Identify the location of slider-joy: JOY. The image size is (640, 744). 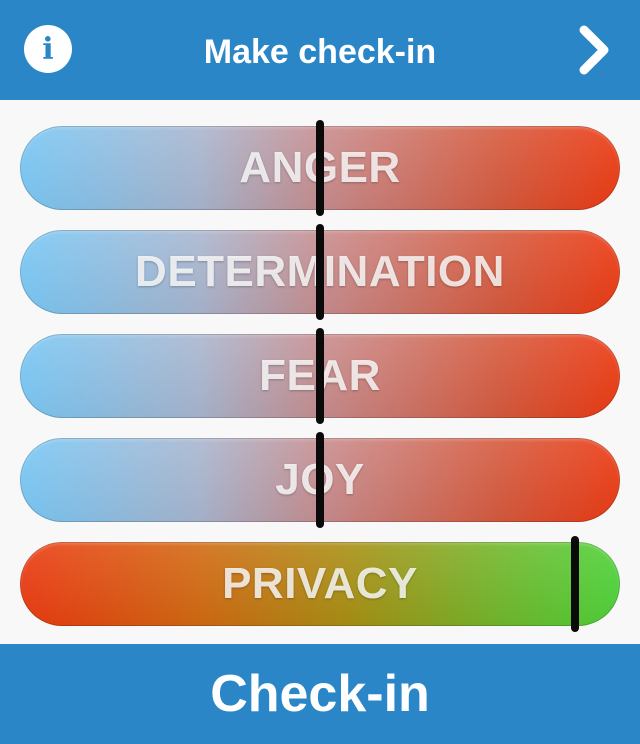
(320, 480).